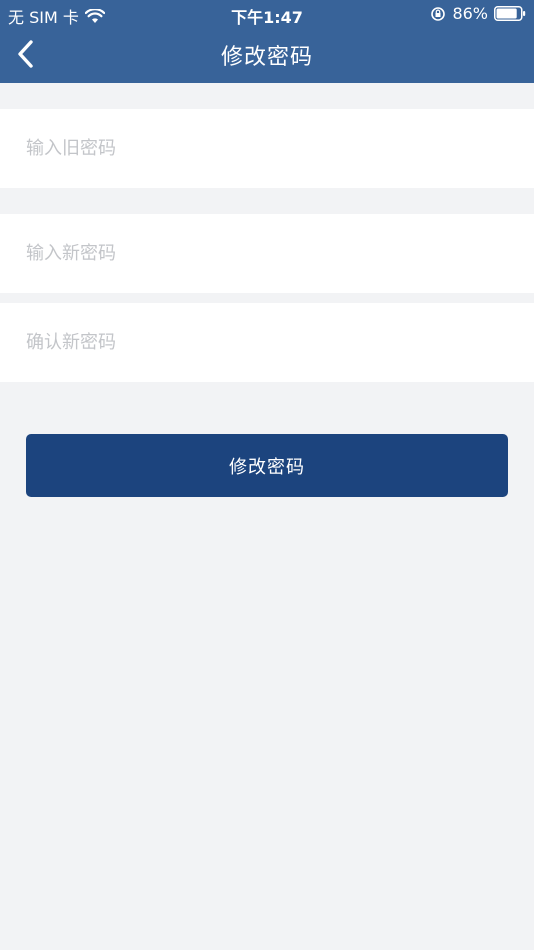  I want to click on nav-bar: 修改密码, so click(267, 55).